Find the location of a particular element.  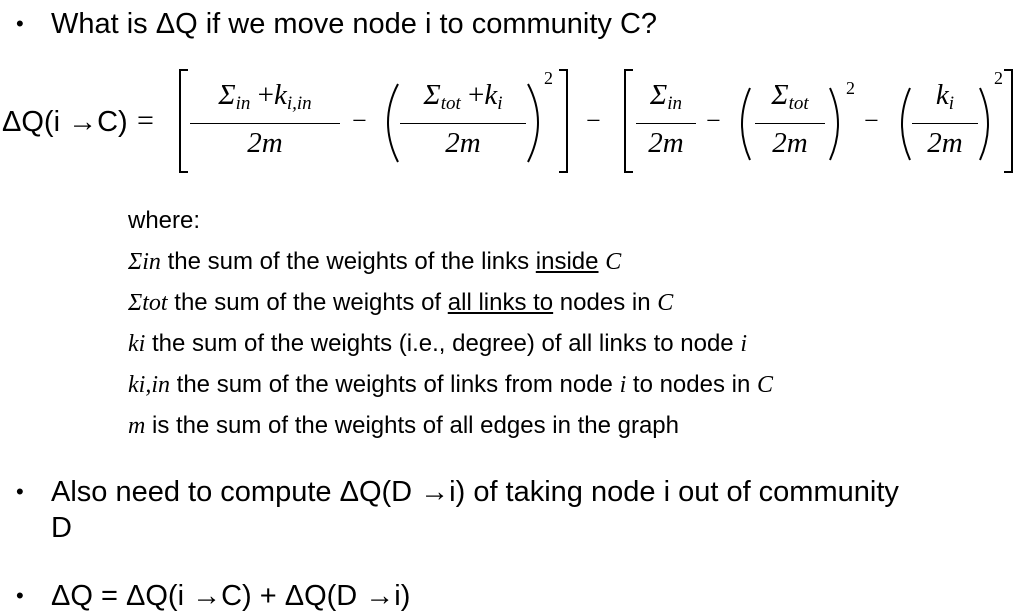

also-compute-line2: D is located at coordinates (61, 528).